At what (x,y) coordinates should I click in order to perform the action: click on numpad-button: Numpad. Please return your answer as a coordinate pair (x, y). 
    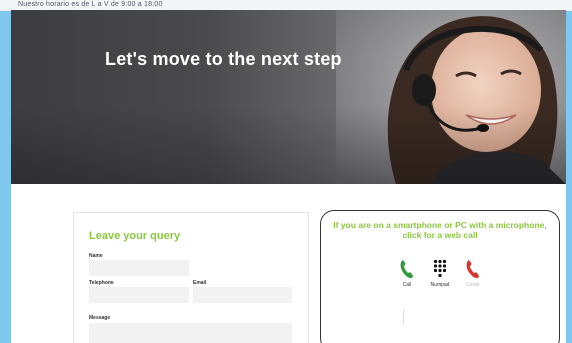
    Looking at the image, I should click on (440, 273).